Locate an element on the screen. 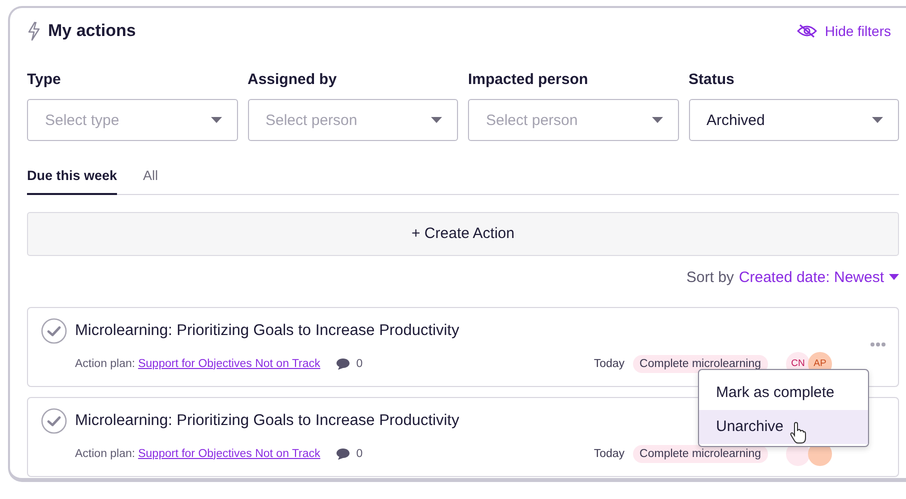 Image resolution: width=906 pixels, height=499 pixels. create-action-button: + Create Action is located at coordinates (463, 234).